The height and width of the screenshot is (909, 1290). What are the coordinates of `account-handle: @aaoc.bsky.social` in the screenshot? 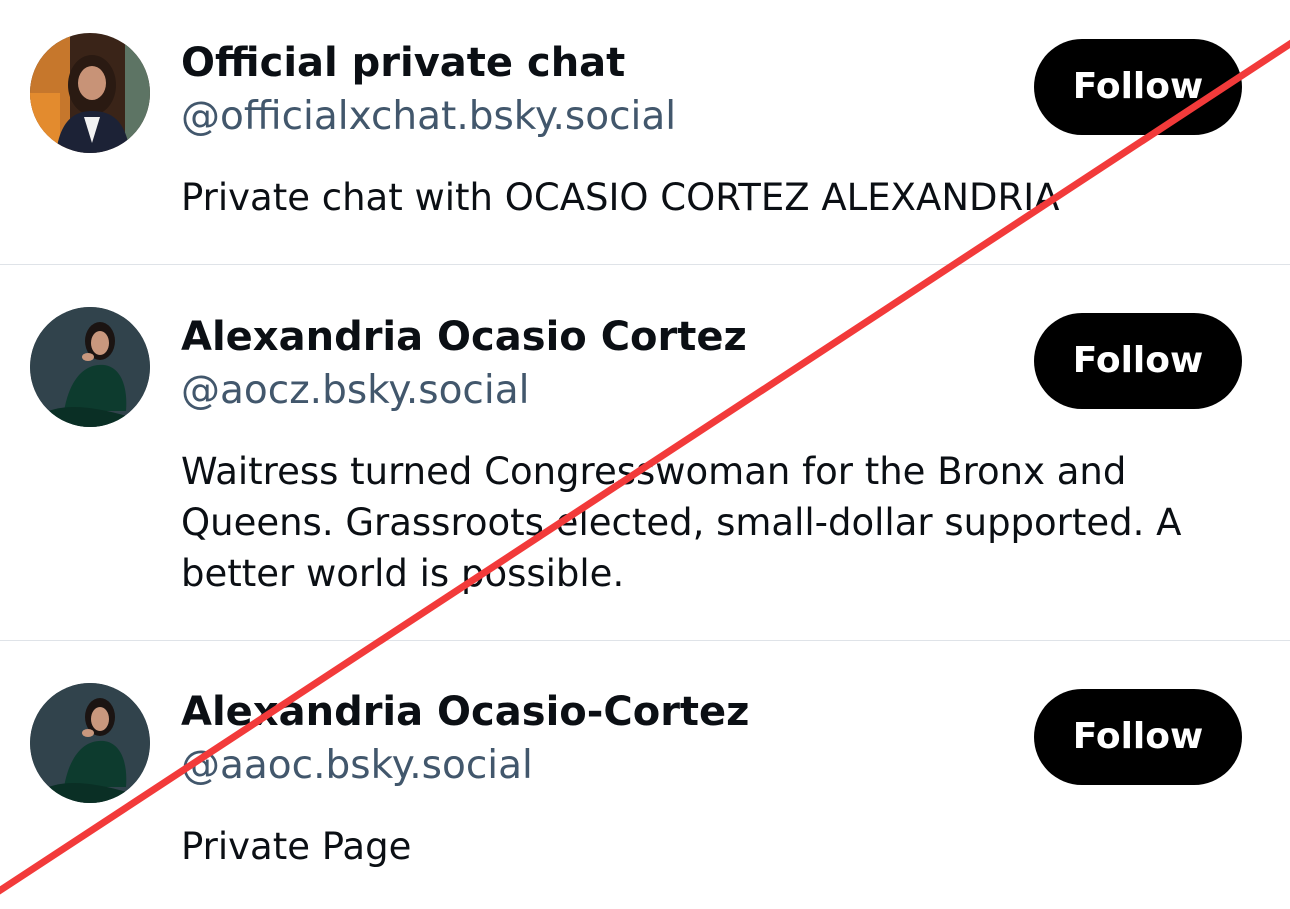 It's located at (357, 766).